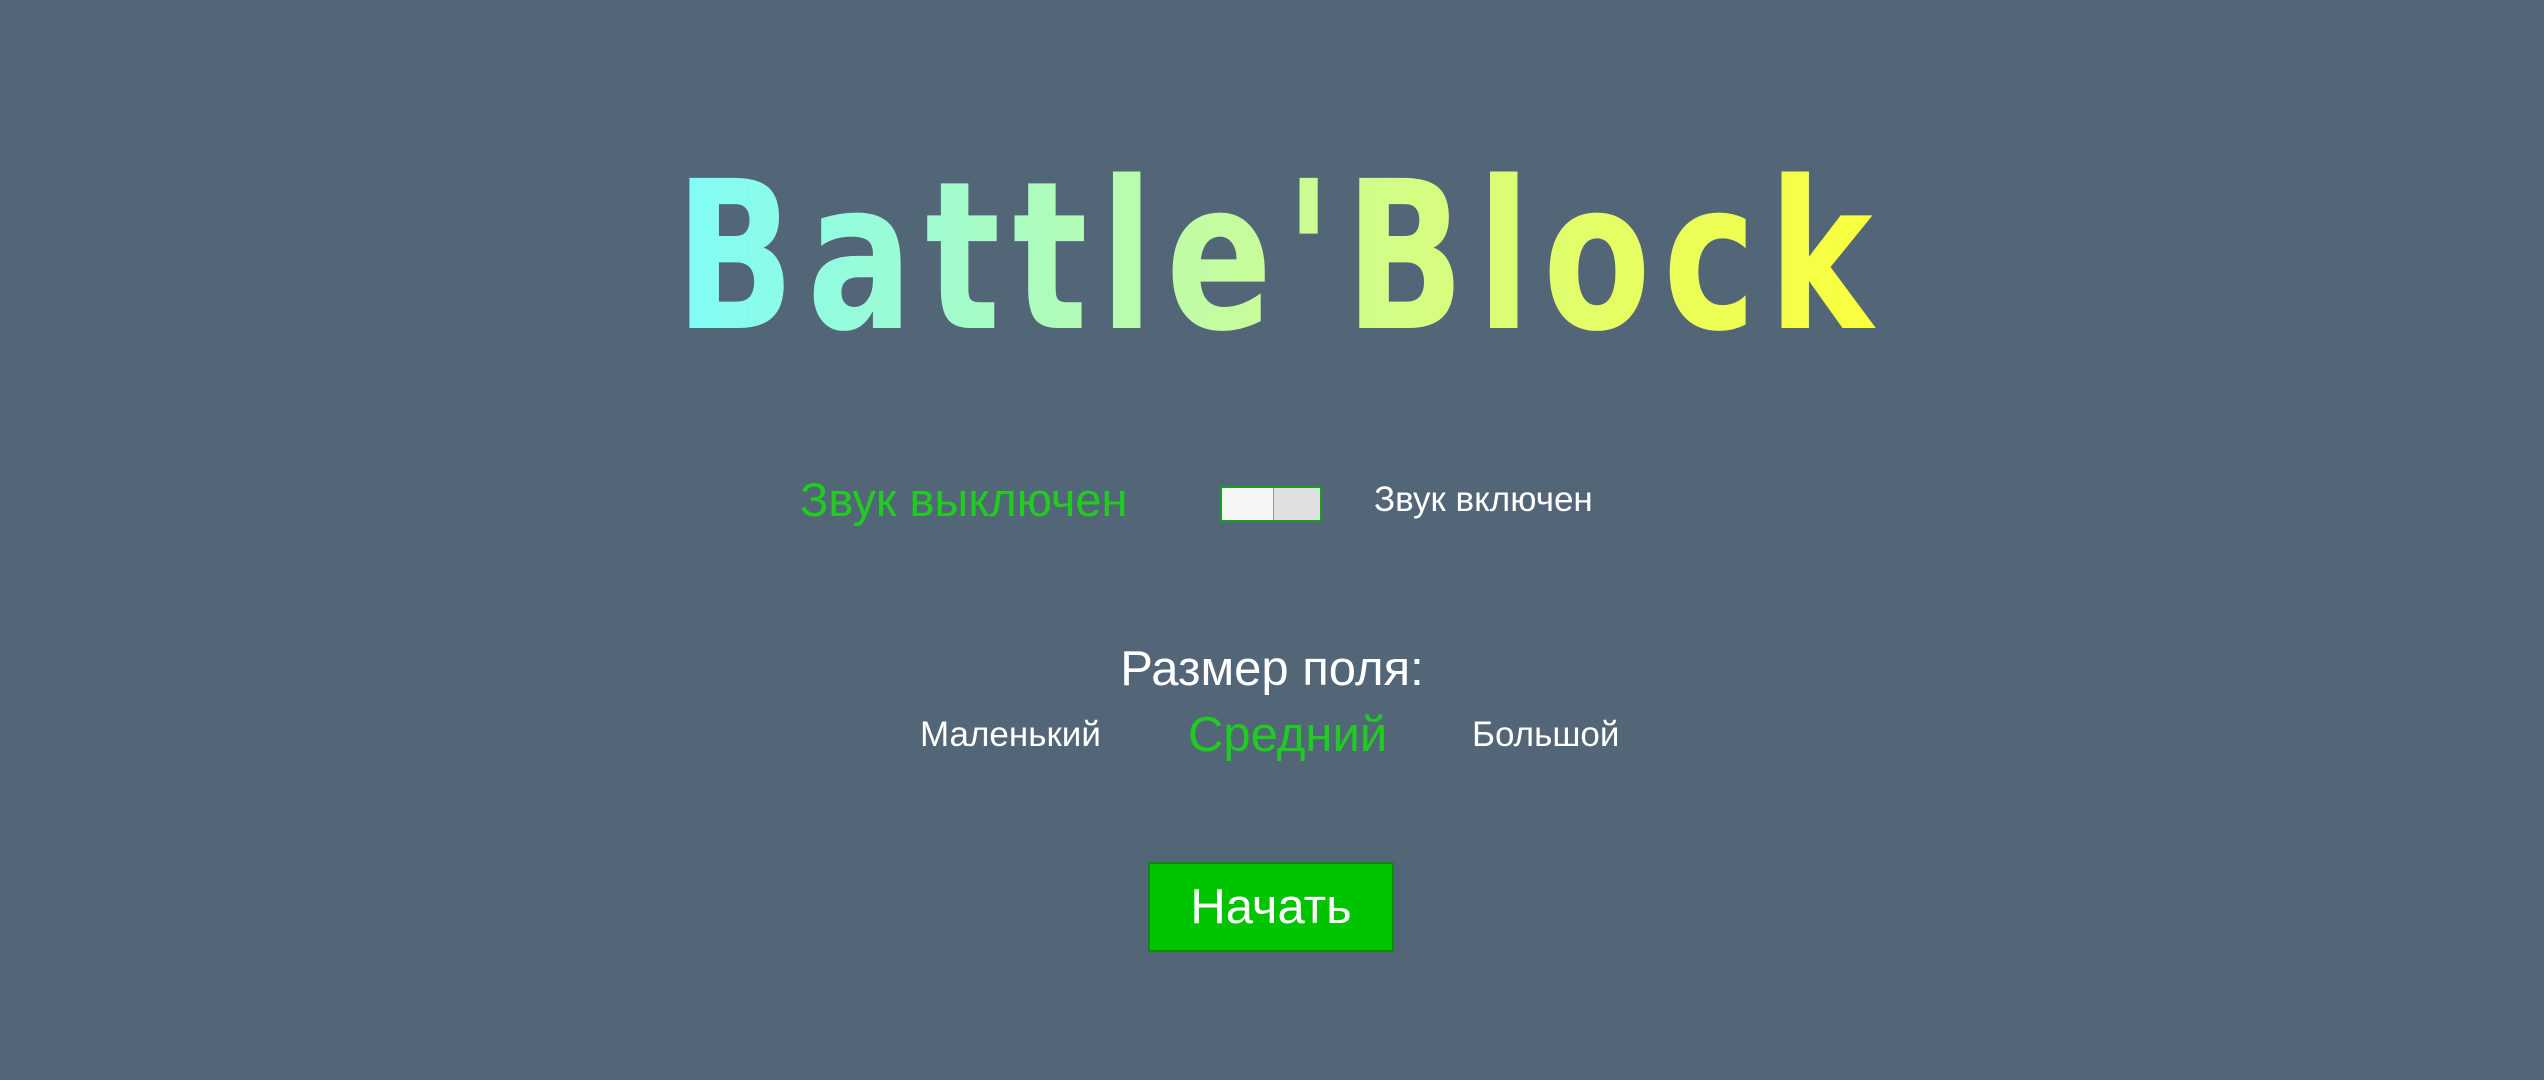 Image resolution: width=2544 pixels, height=1080 pixels. Describe the element at coordinates (1272, 669) in the screenshot. I see `field-size-title: Размер поля:` at that location.